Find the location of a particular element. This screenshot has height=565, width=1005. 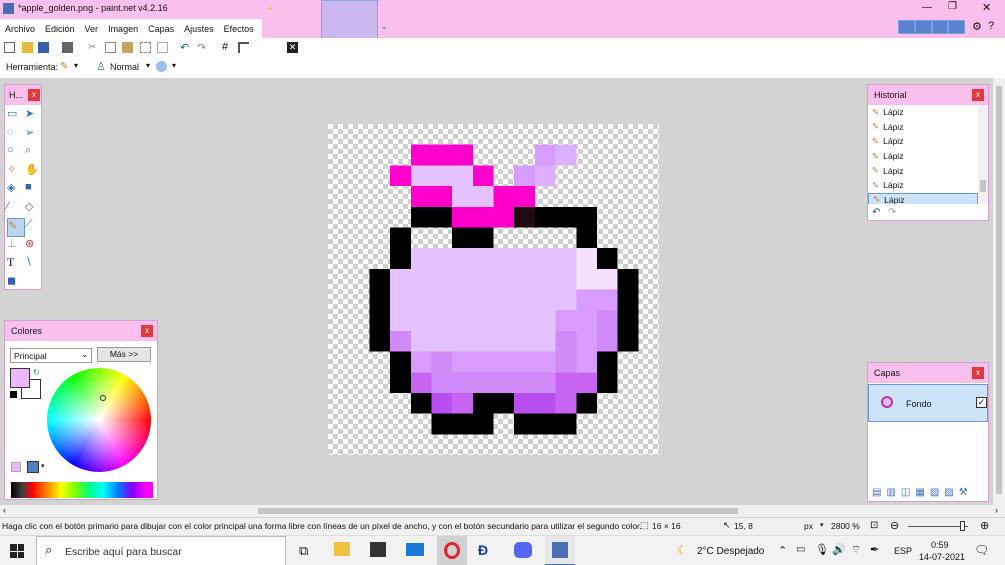

shapes-icon: ◼ is located at coordinates (16, 283).